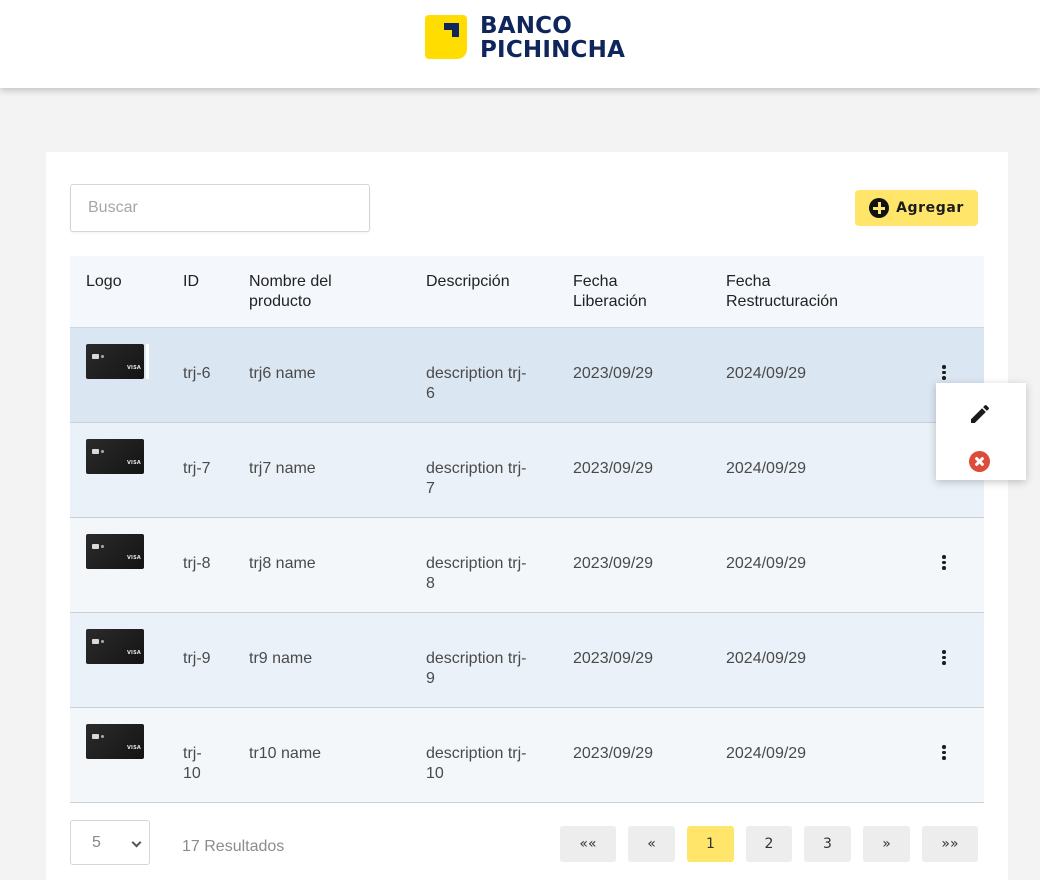  Describe the element at coordinates (553, 50) in the screenshot. I see `logo-text-line2: PICHINCHA` at that location.